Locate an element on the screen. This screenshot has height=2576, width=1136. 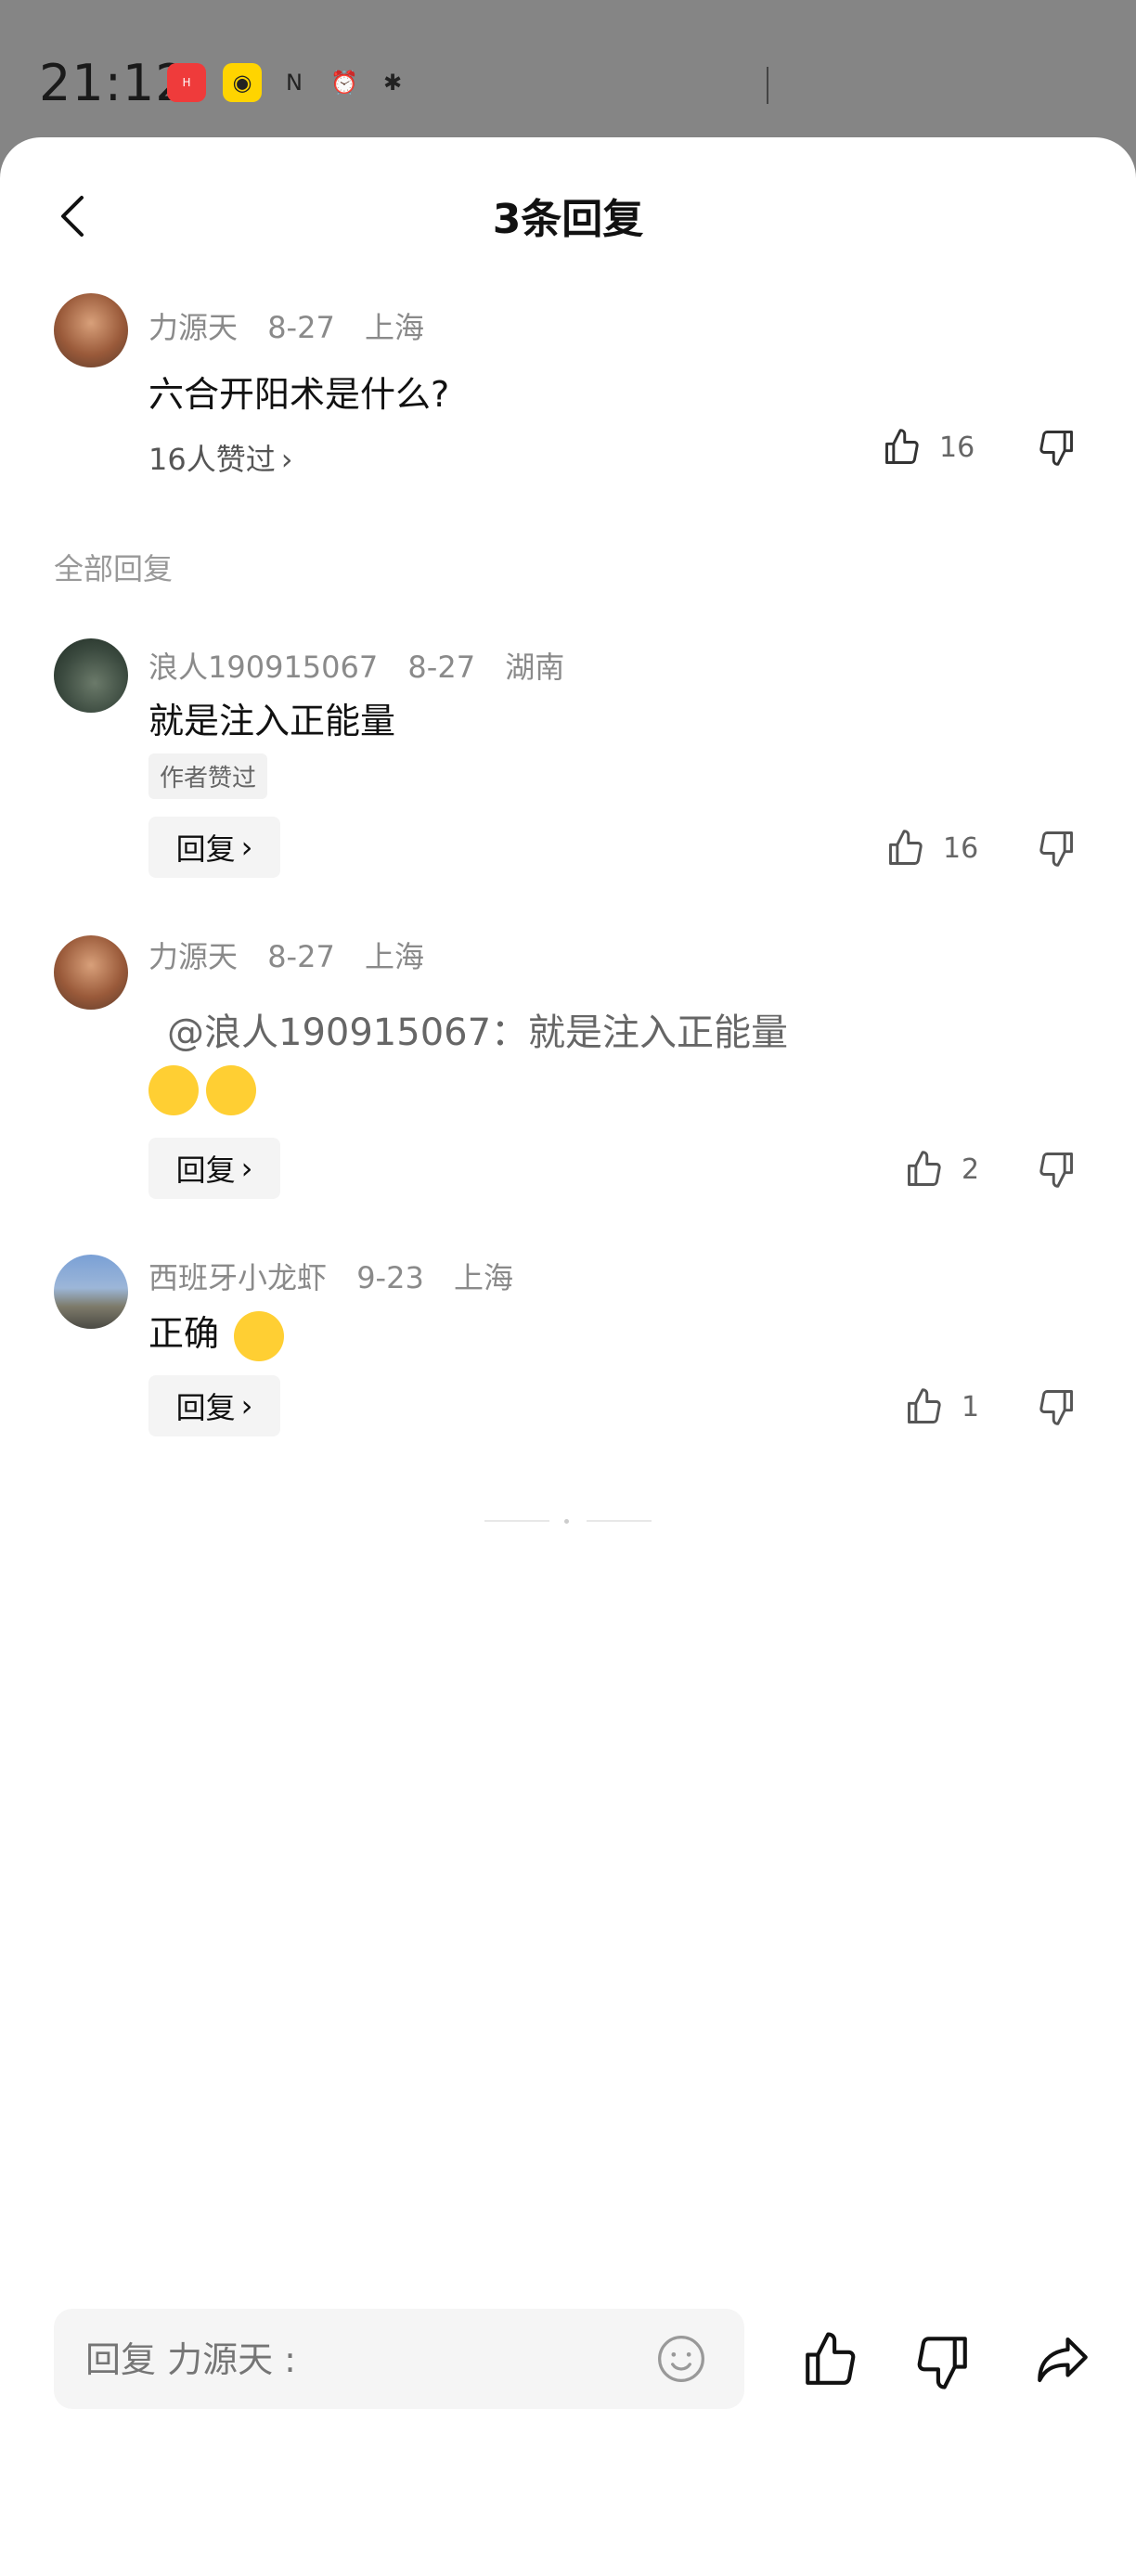
liked-by-link: 16人赞过 › is located at coordinates (231, 457).